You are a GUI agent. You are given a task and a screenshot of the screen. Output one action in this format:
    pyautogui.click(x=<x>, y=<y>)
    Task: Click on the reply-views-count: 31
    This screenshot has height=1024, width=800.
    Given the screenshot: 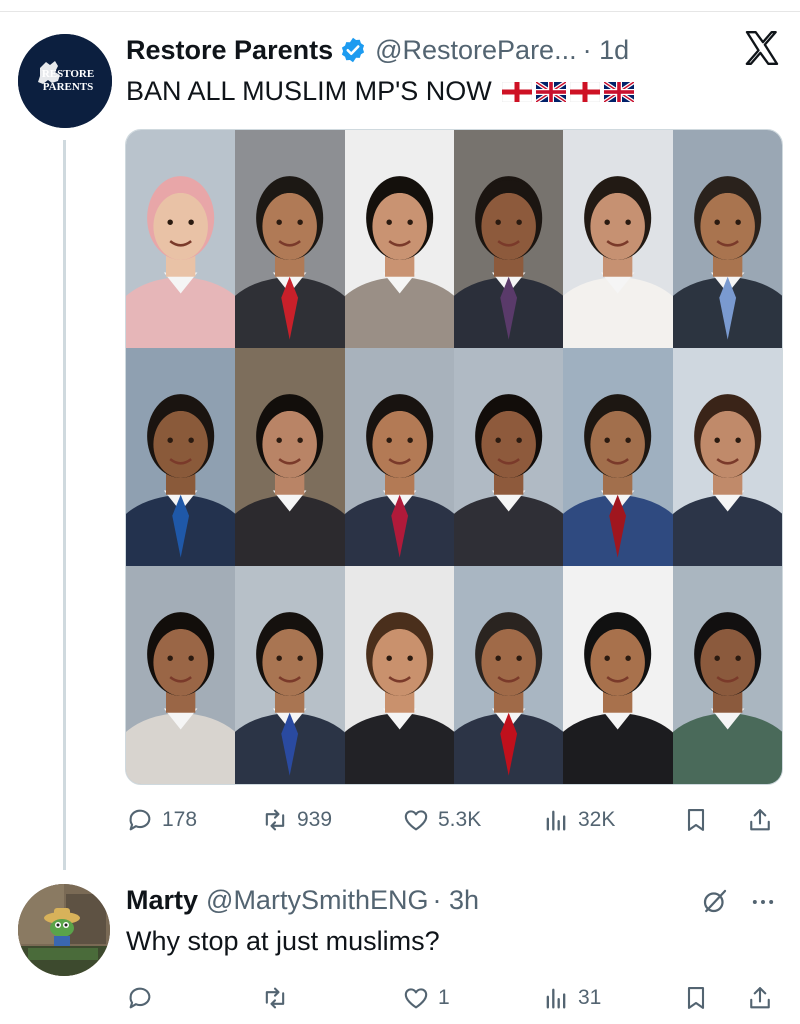 What is the action you would take?
    pyautogui.click(x=590, y=997)
    